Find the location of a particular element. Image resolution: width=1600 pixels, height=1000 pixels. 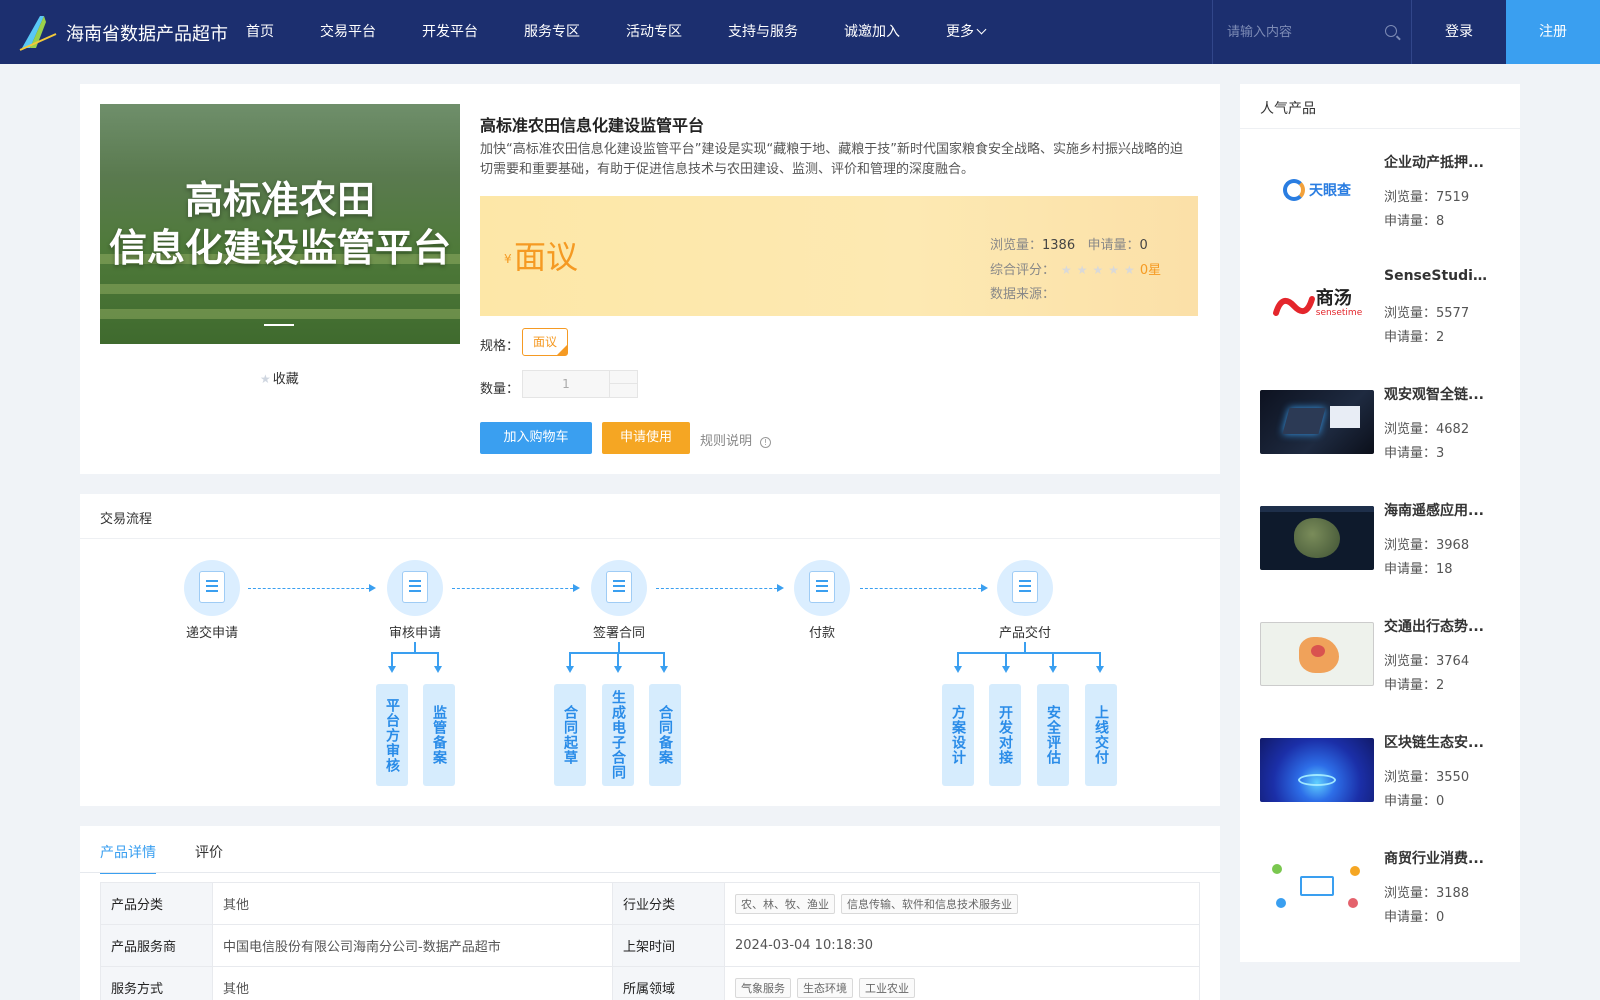

provider-value: 中国电信股份有限公司海南分公司-数据产品超市 is located at coordinates (412, 945).